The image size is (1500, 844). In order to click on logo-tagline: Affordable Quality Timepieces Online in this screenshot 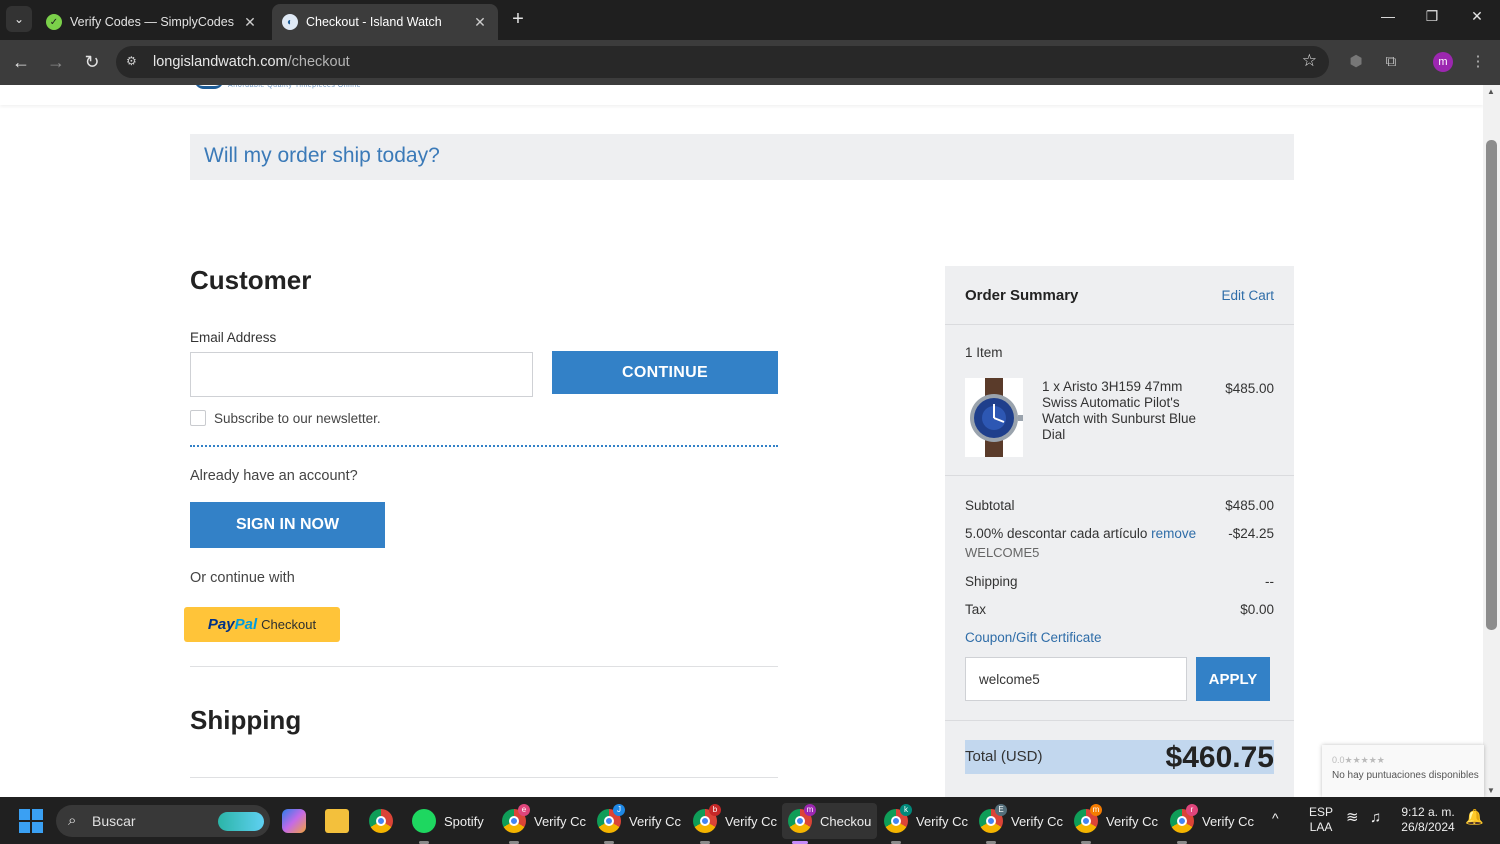, I will do `click(295, 87)`.